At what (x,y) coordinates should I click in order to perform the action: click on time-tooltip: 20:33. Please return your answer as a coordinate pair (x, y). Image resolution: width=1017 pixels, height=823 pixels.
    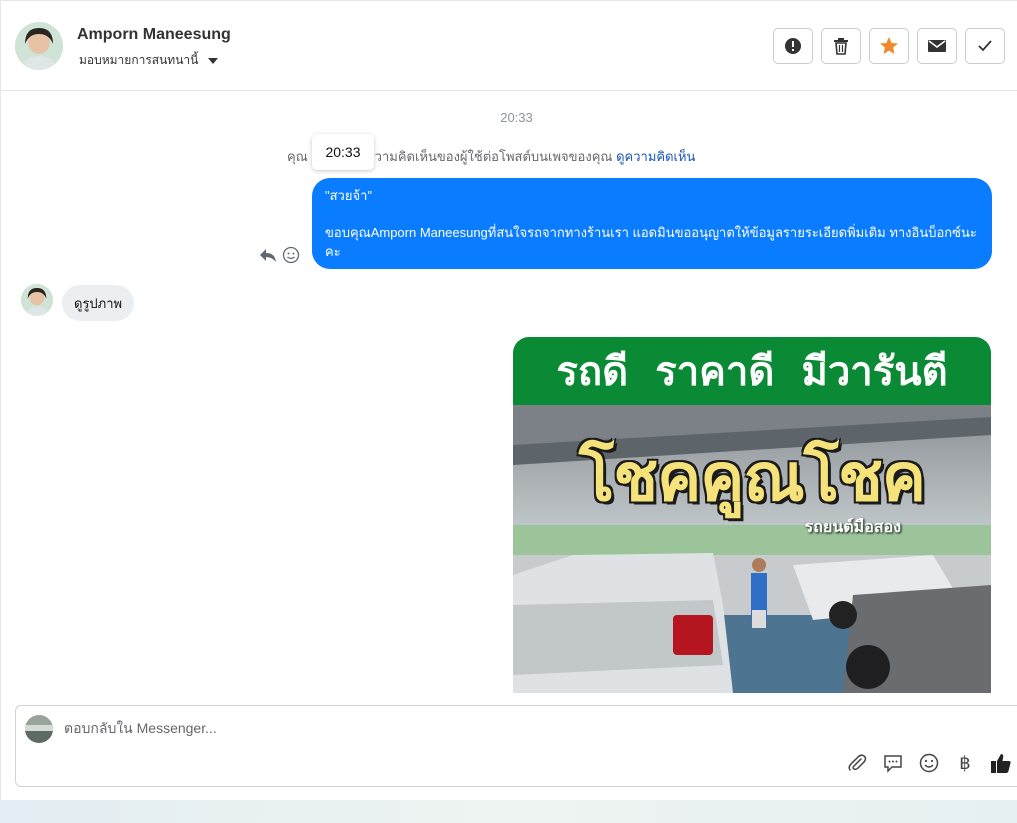
    Looking at the image, I should click on (343, 152).